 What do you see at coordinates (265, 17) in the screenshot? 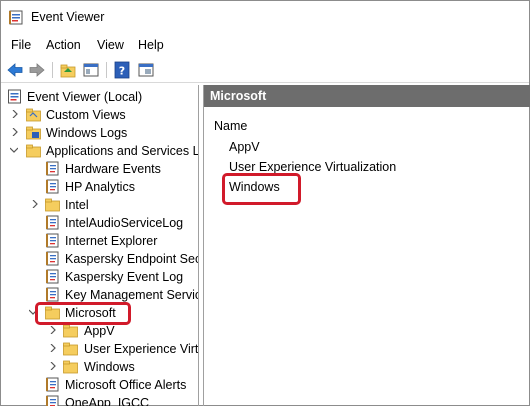
I see `title-bar: Event Viewer` at bounding box center [265, 17].